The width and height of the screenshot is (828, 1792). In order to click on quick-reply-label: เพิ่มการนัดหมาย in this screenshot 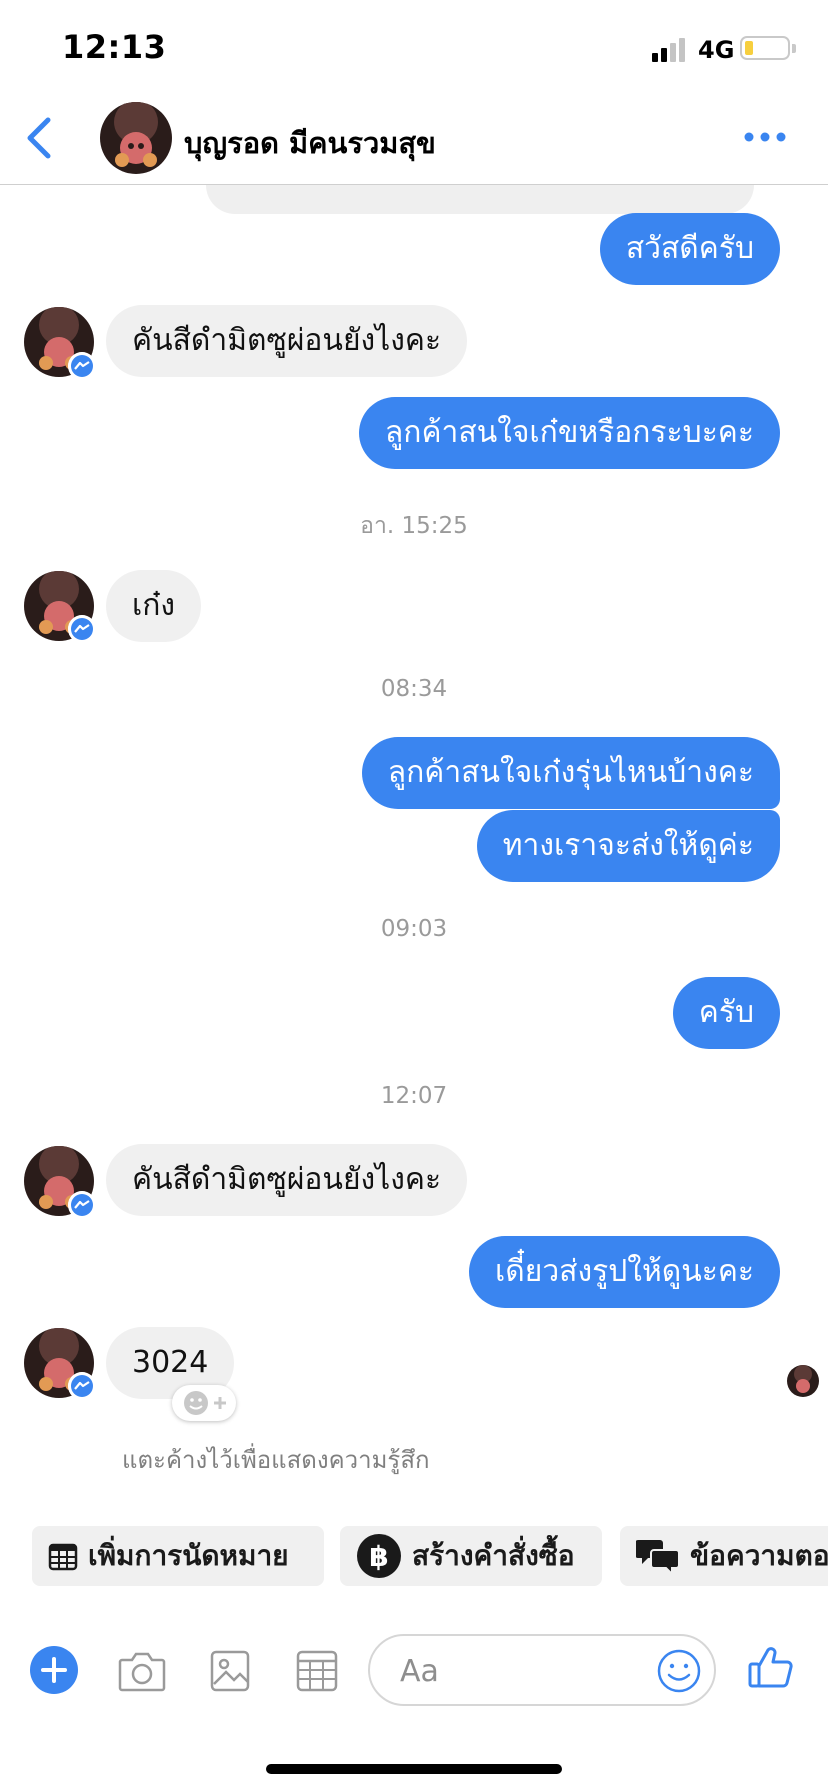, I will do `click(188, 1555)`.